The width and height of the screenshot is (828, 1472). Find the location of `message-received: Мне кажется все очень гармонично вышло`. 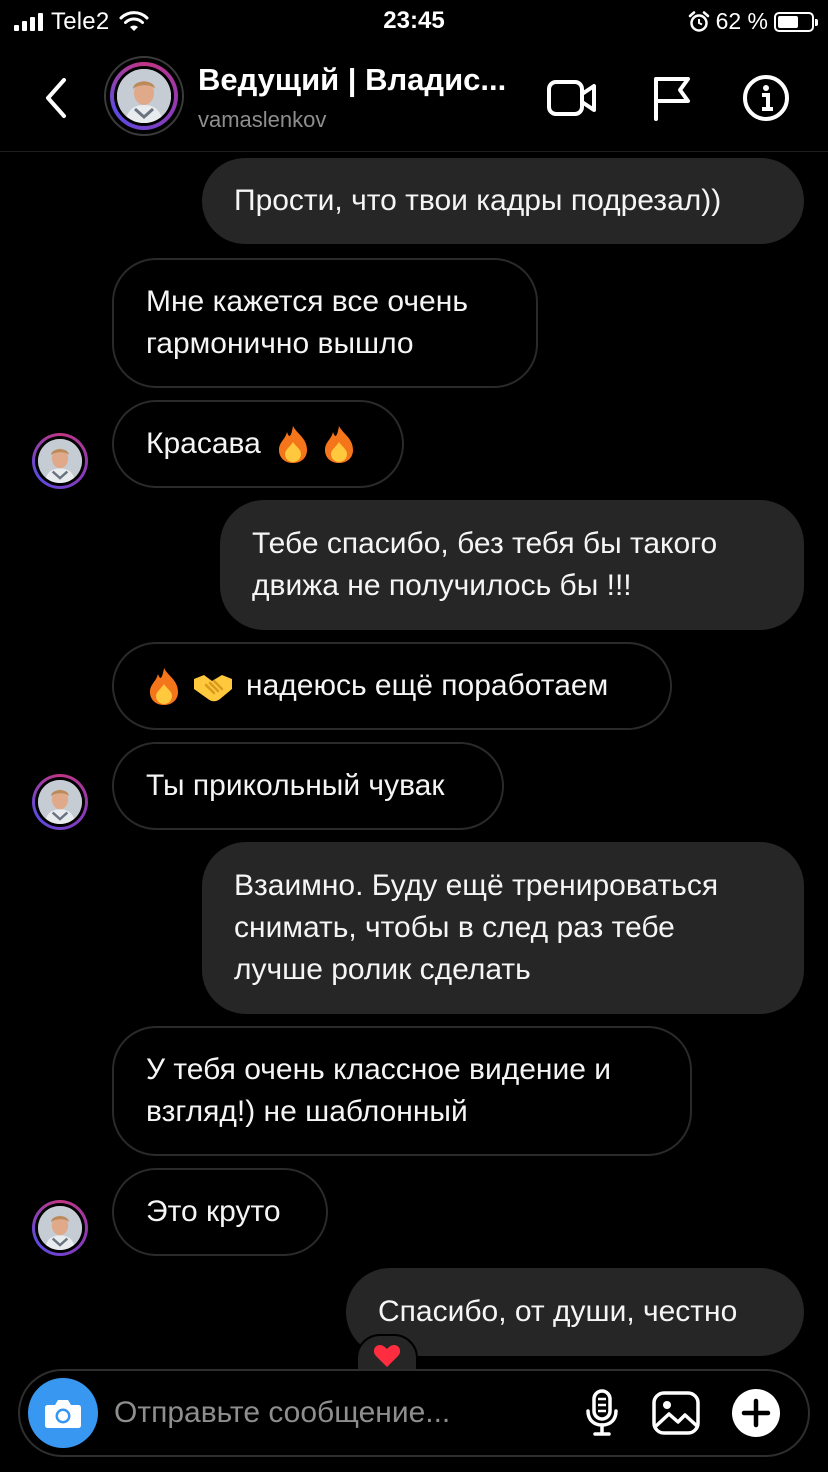

message-received: Мне кажется все очень гармонично вышло is located at coordinates (325, 323).